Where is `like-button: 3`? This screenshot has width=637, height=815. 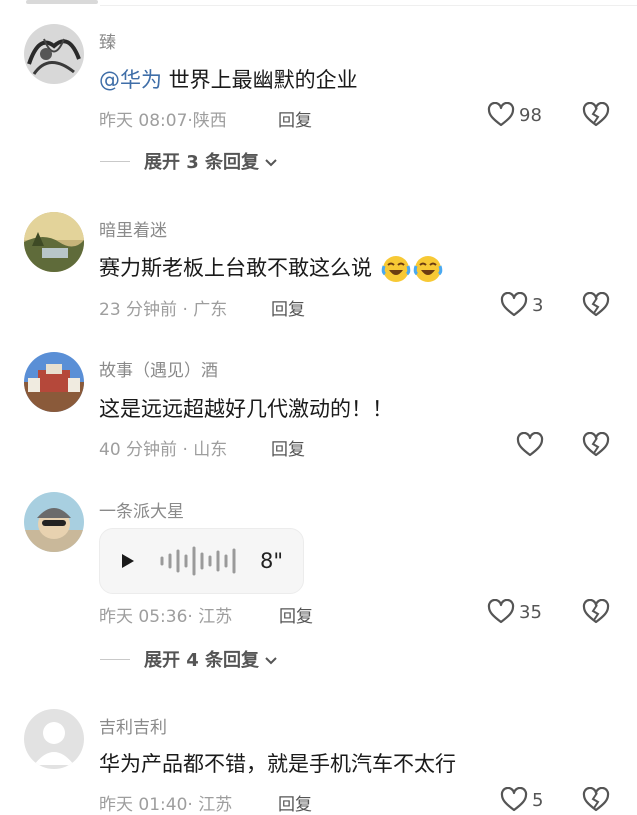
like-button: 3 is located at coordinates (521, 305).